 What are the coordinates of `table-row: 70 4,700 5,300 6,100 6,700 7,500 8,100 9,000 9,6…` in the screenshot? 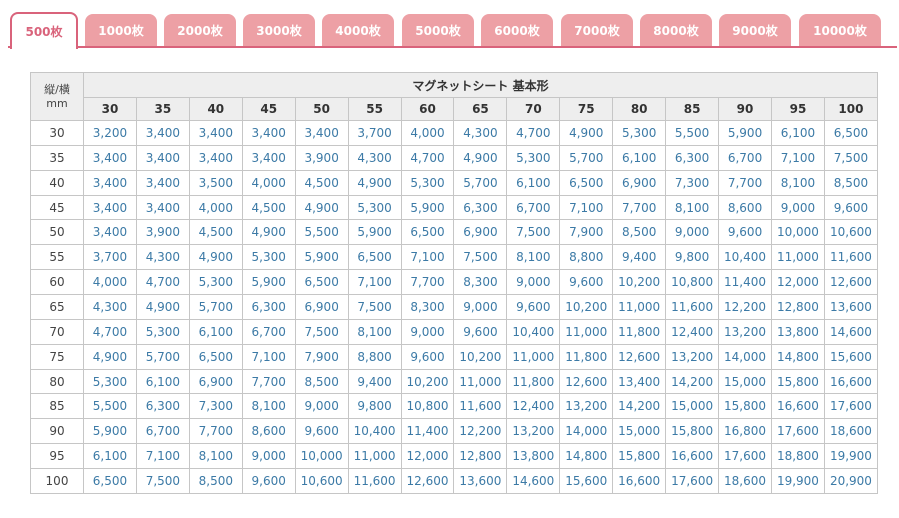 It's located at (454, 331).